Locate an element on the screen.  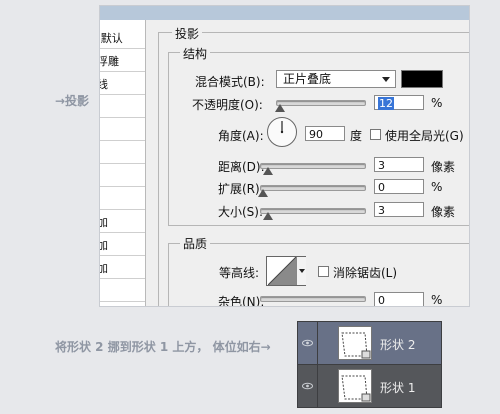
opacity-value: 12 is located at coordinates (386, 103).